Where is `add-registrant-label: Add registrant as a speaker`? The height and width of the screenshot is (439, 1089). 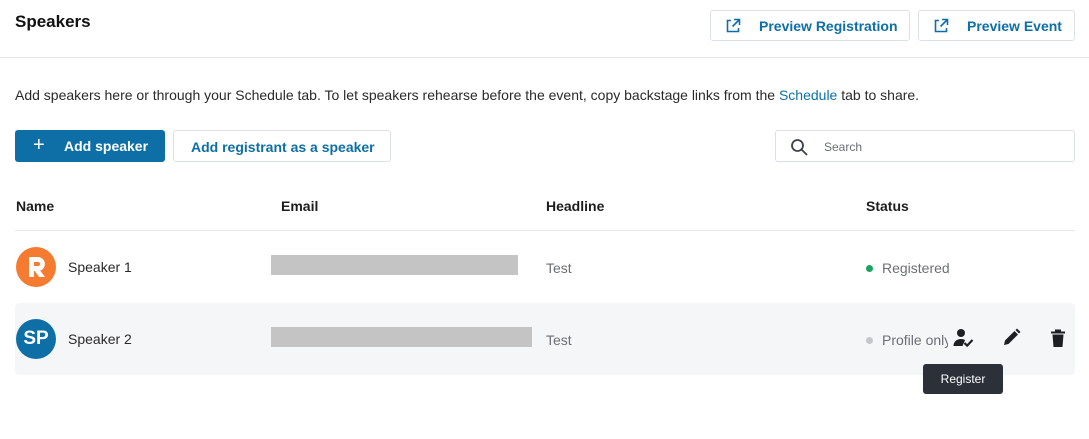 add-registrant-label: Add registrant as a speaker is located at coordinates (283, 147).